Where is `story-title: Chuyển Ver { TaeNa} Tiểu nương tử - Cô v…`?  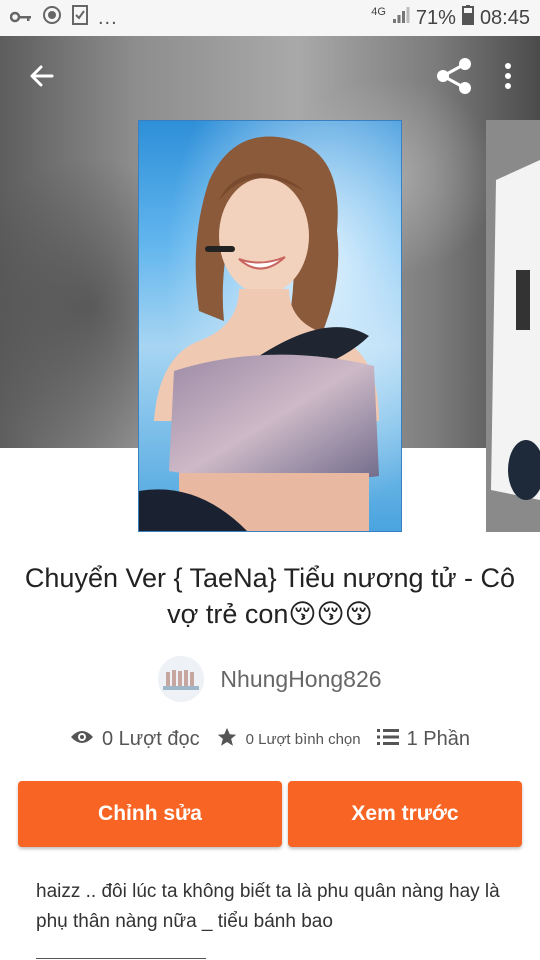 story-title: Chuyển Ver { TaeNa} Tiểu nương tử - Cô v… is located at coordinates (270, 596).